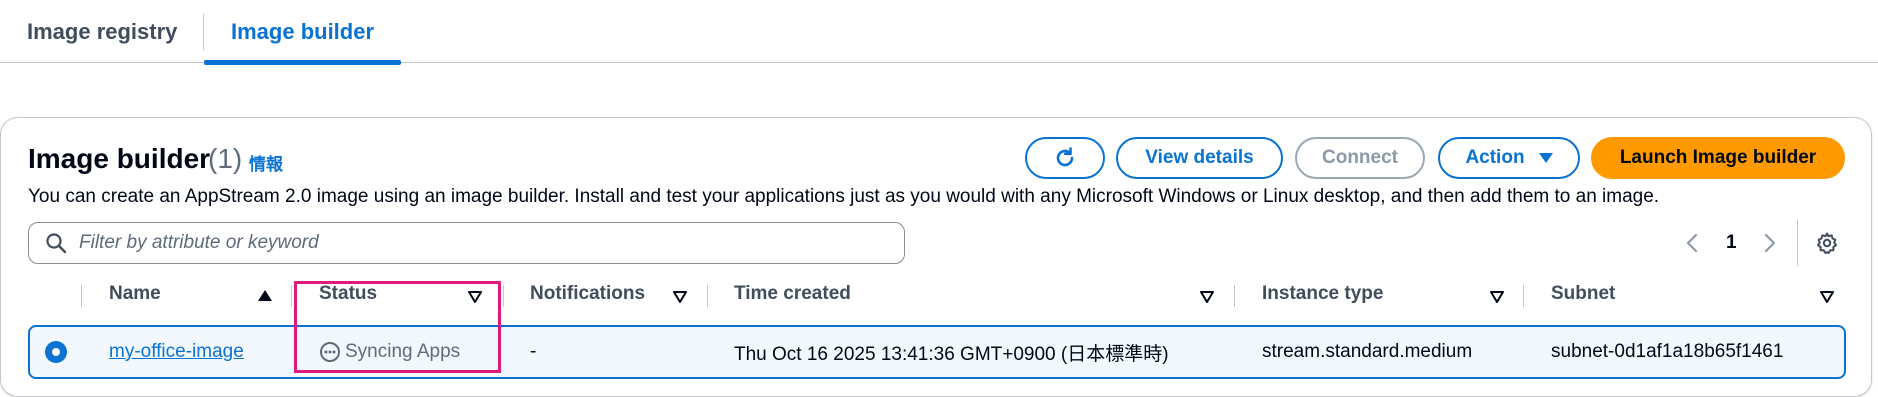  What do you see at coordinates (1545, 158) in the screenshot?
I see `caret-down-icon` at bounding box center [1545, 158].